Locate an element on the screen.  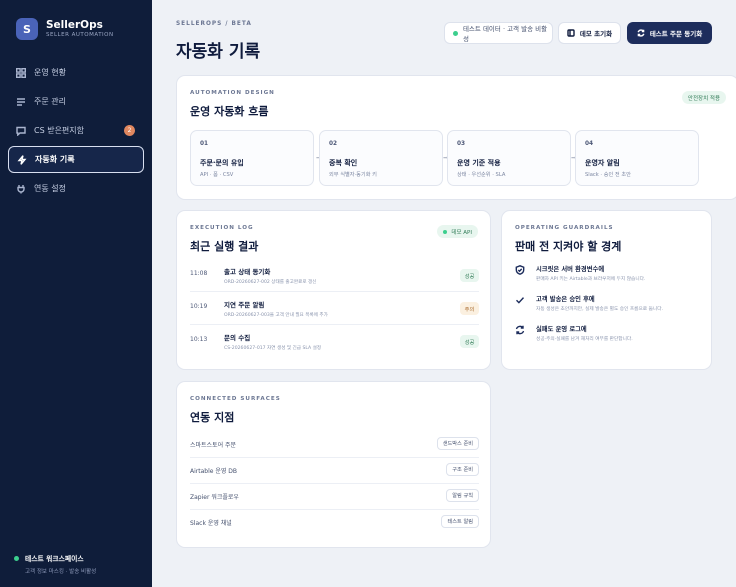
step-name: 운영 기준 적용 is located at coordinates (479, 163).